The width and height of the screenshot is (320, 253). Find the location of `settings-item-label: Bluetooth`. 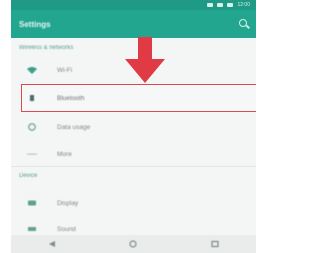

settings-item-label: Bluetooth is located at coordinates (71, 98).